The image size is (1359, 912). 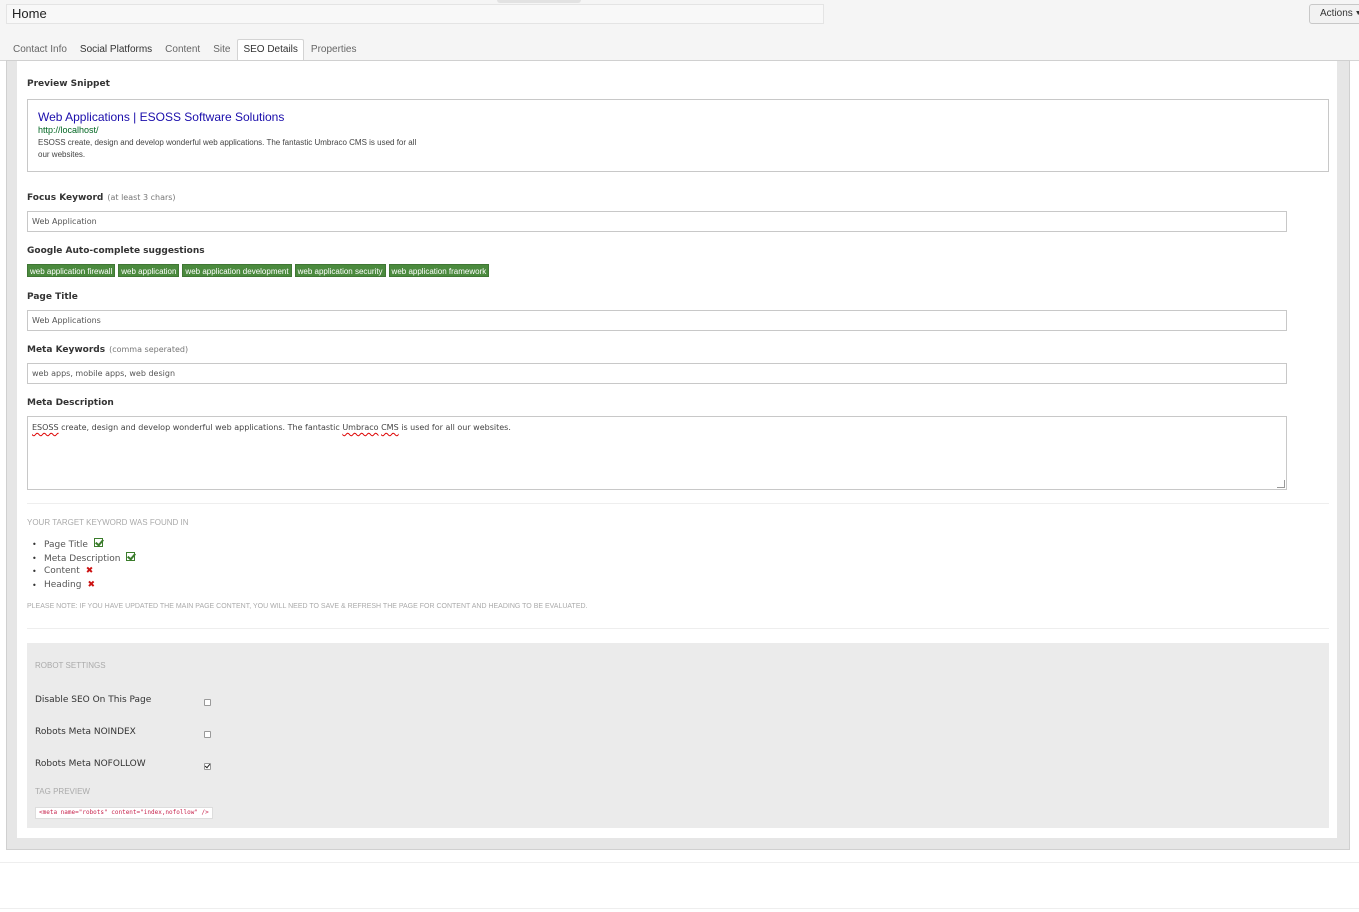 What do you see at coordinates (116, 251) in the screenshot?
I see `autocomplete-label: Google Auto-complete suggestions` at bounding box center [116, 251].